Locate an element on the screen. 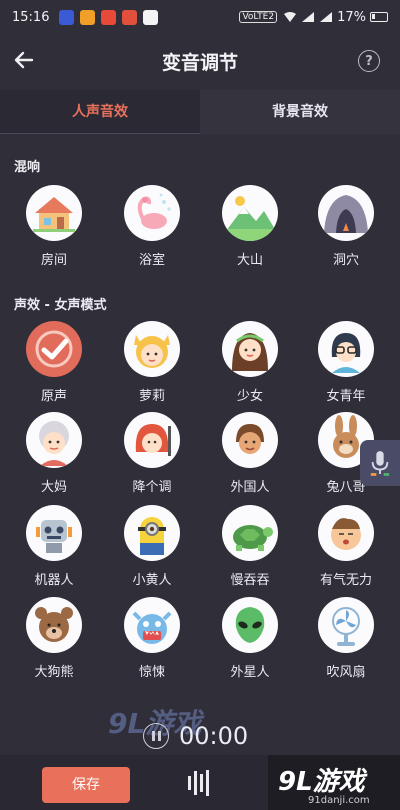  tab-divider is located at coordinates (100, 133).